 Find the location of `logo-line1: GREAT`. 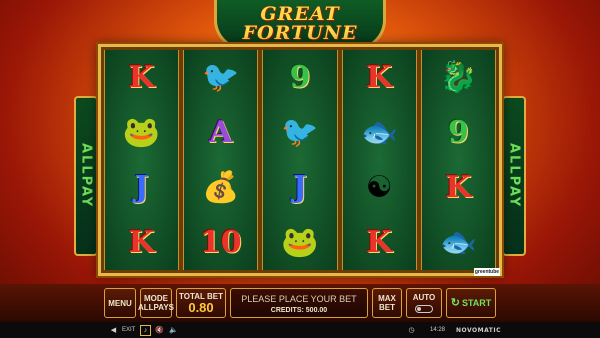

logo-line1: GREAT is located at coordinates (300, 13).